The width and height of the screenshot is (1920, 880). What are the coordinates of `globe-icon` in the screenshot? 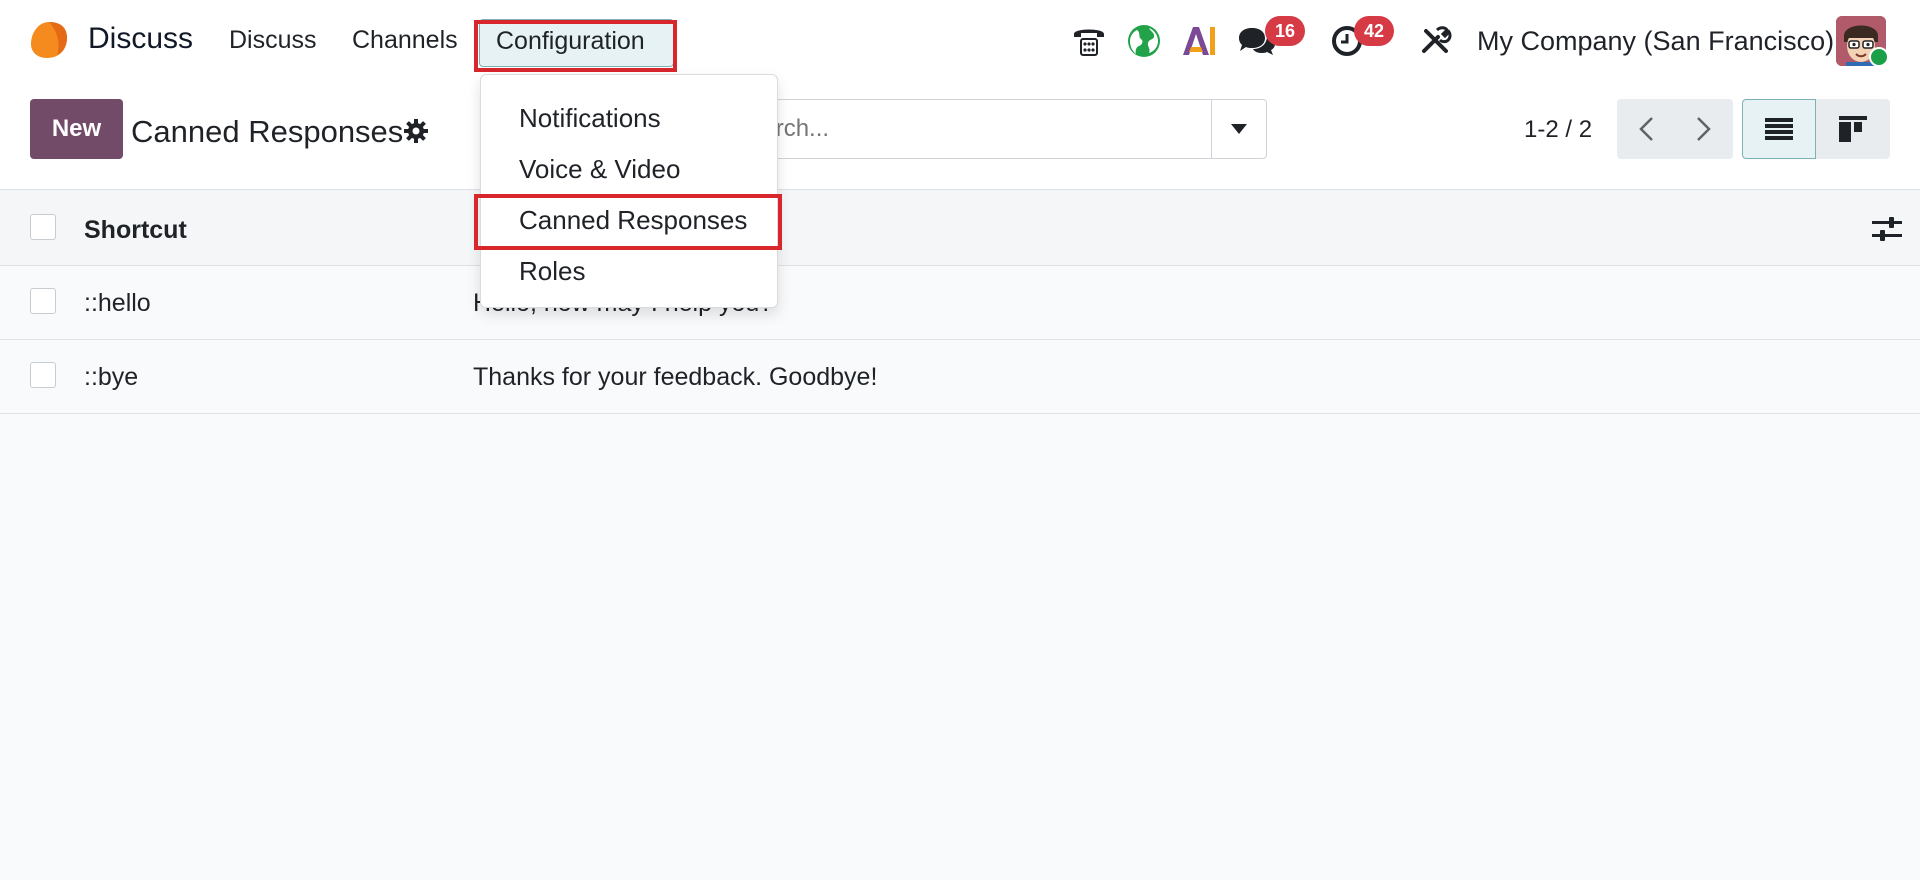 It's located at (1144, 41).